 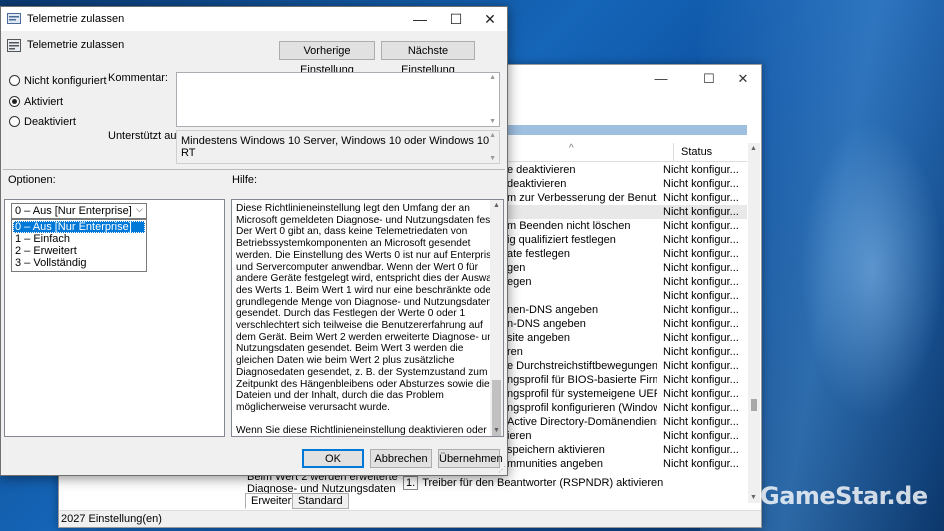 What do you see at coordinates (470, 458) in the screenshot?
I see `apply-button: Übernehmen` at bounding box center [470, 458].